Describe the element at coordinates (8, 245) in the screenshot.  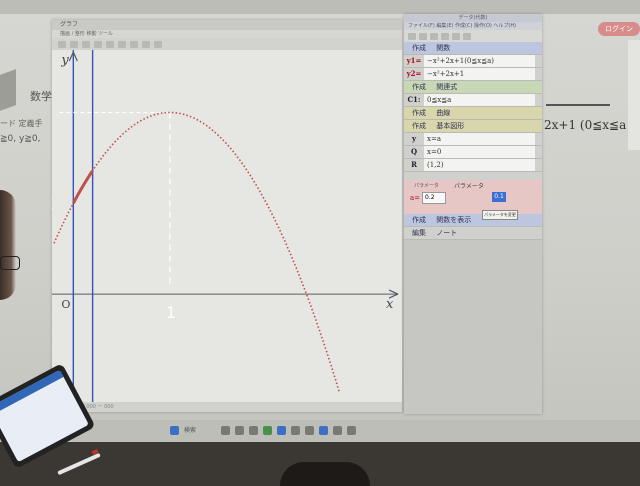
I see `person-silhouette` at that location.